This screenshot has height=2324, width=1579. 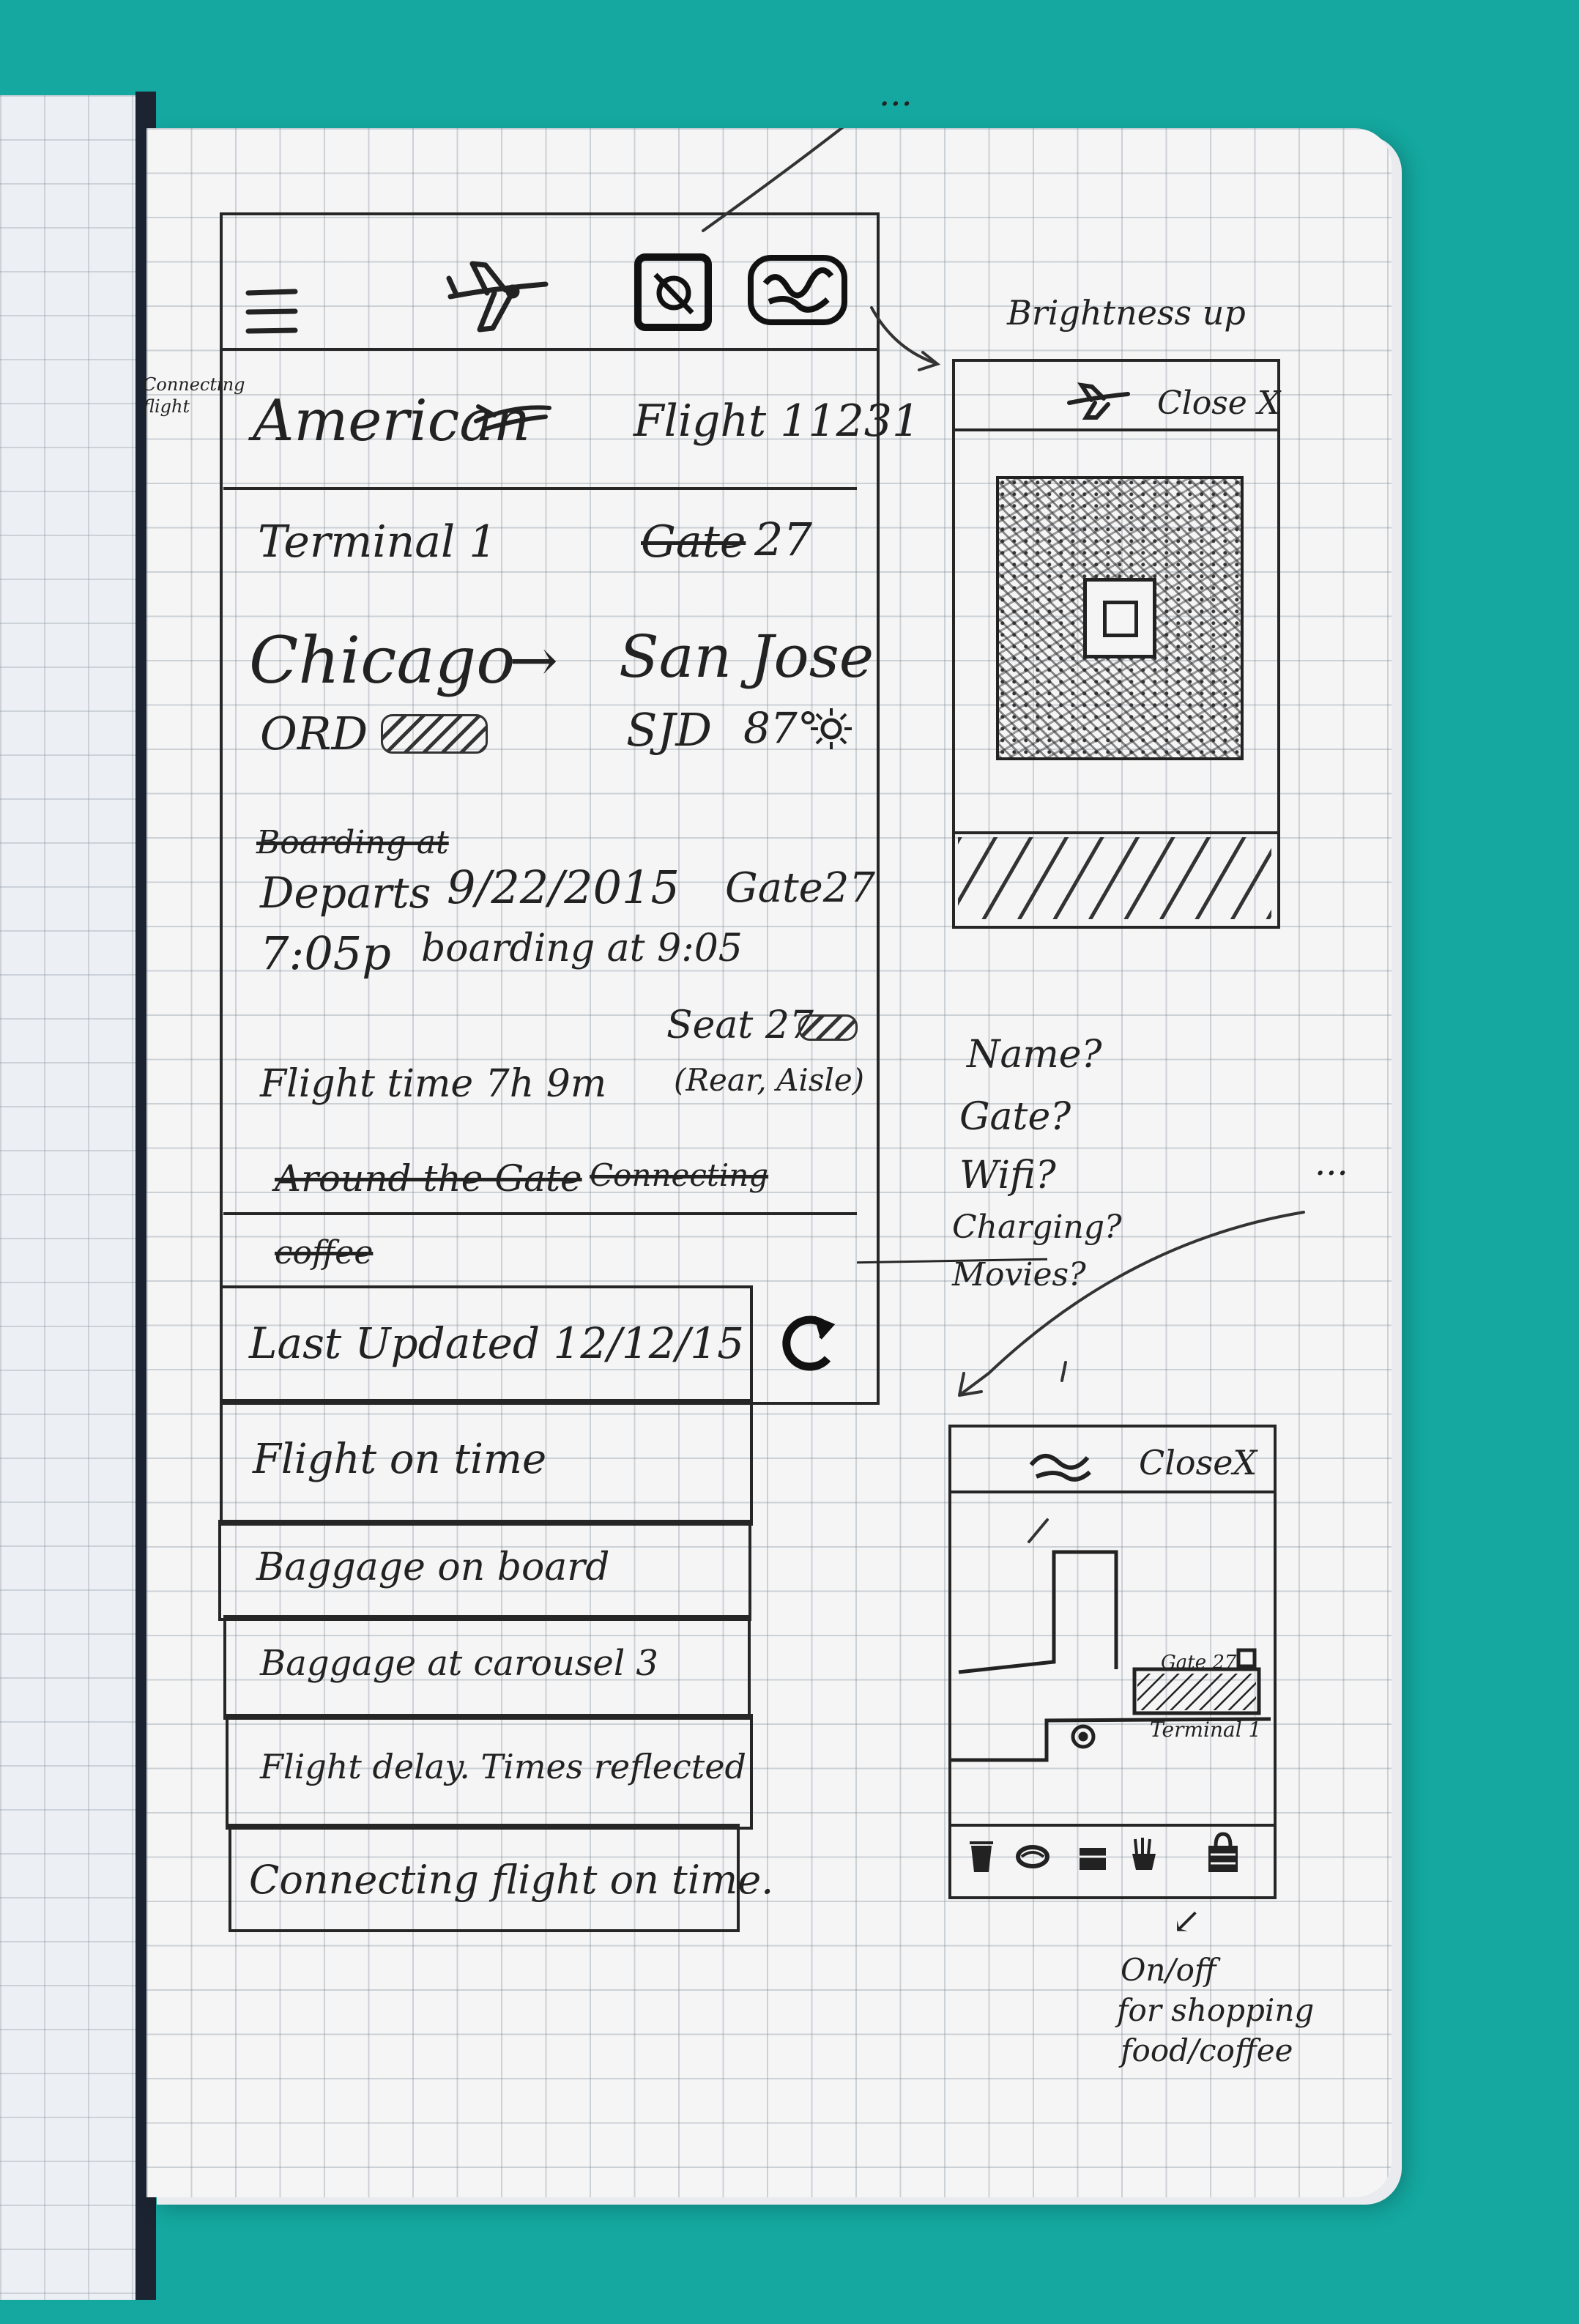 I want to click on destination-city: San Jose, so click(x=746, y=657).